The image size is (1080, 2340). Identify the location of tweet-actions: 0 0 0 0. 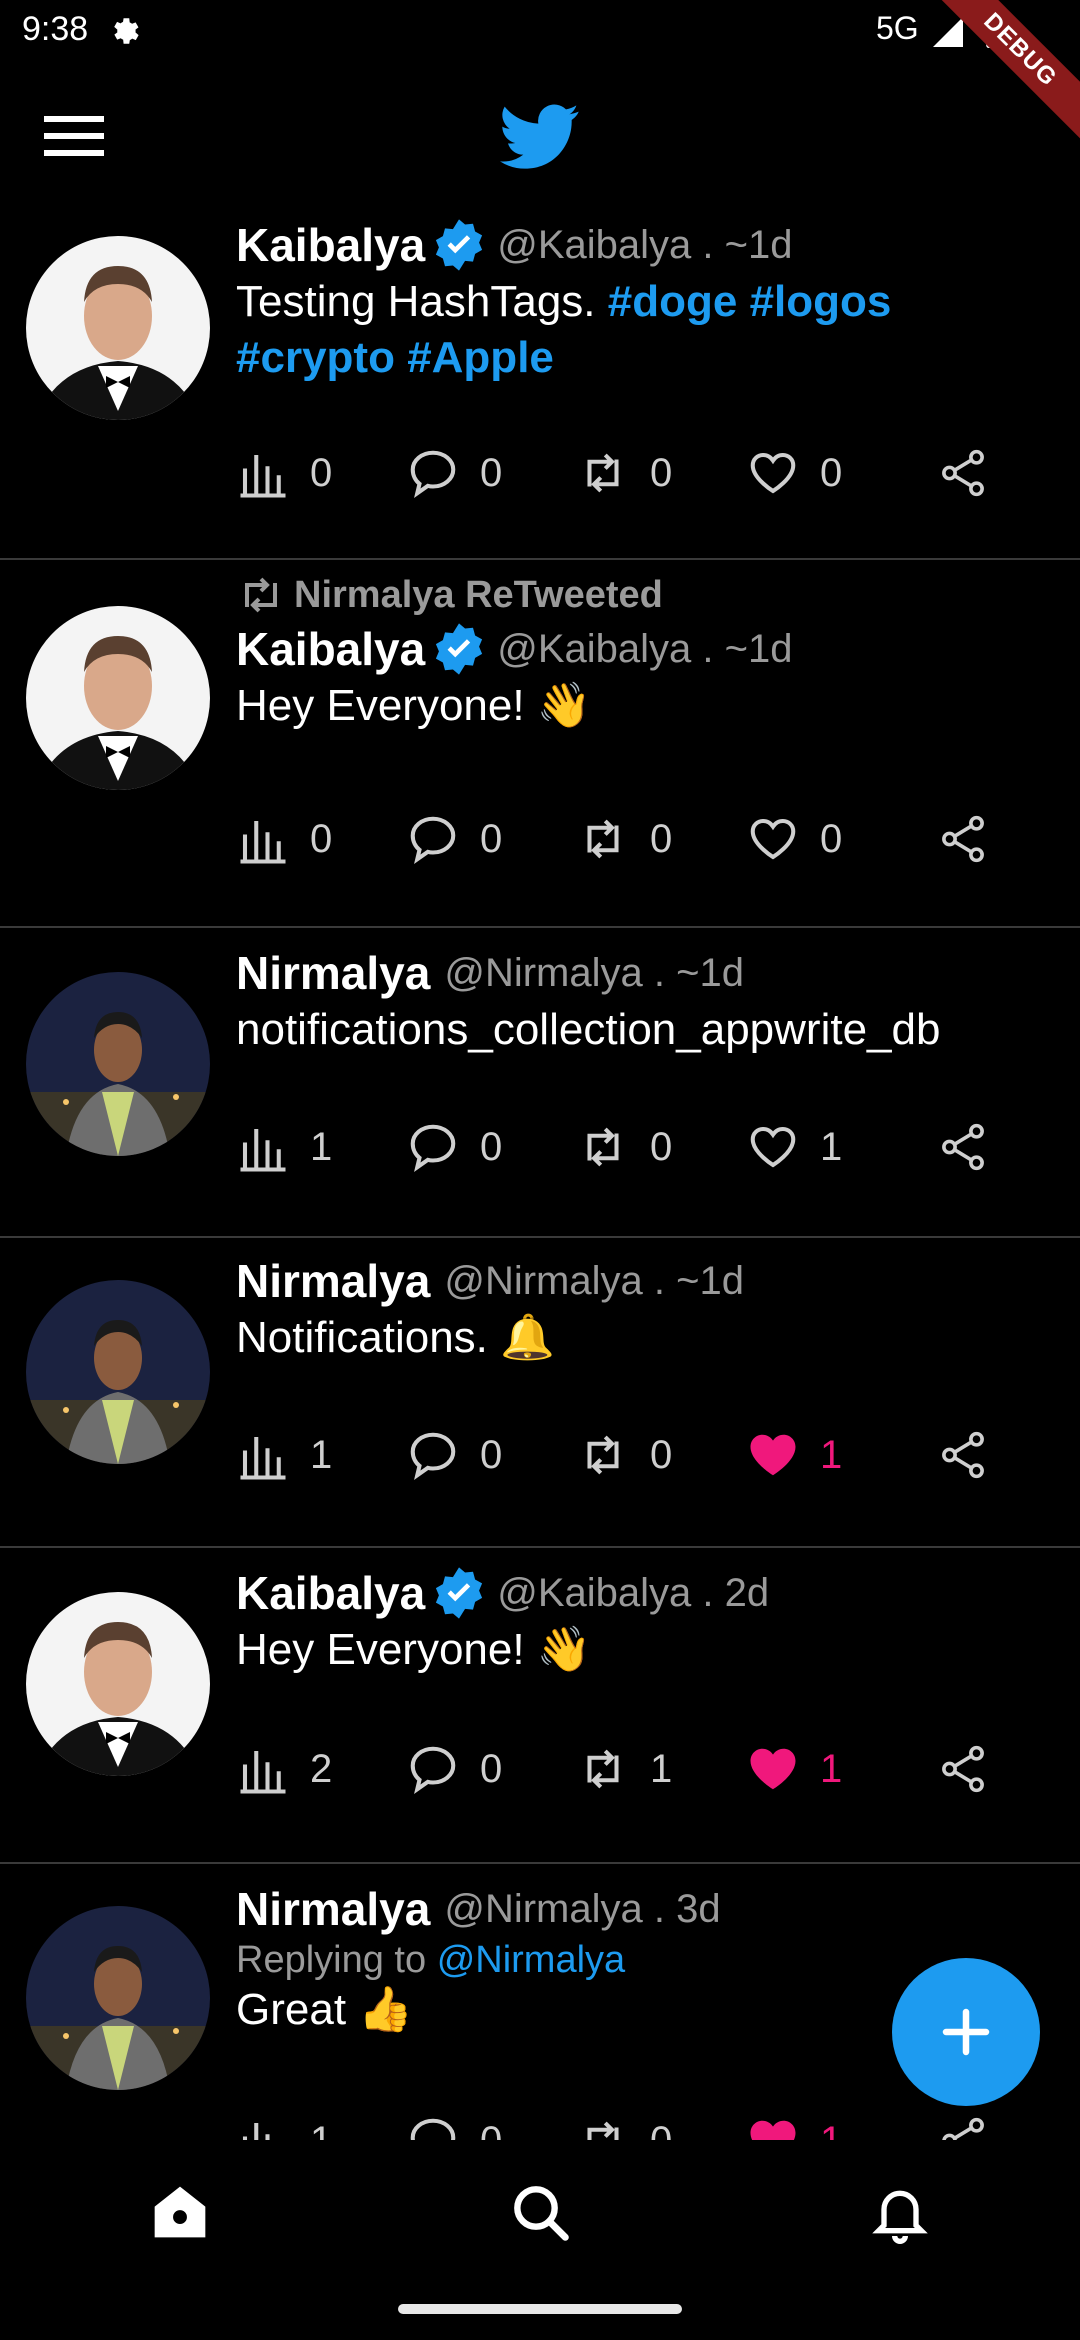
(616, 473).